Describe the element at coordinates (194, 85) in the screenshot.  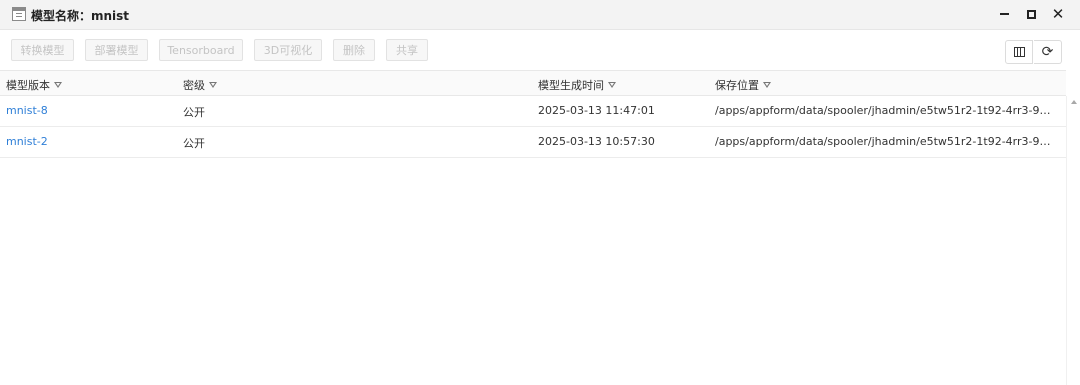
I see `column-header-label: 密级` at that location.